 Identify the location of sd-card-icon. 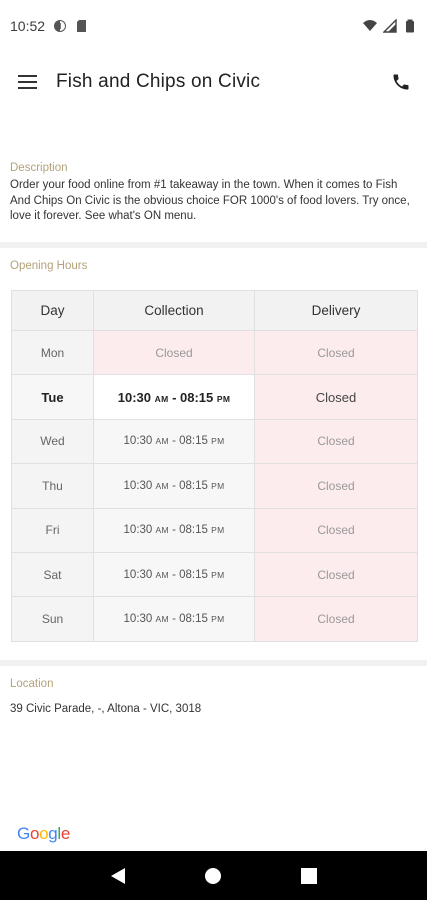
(82, 26).